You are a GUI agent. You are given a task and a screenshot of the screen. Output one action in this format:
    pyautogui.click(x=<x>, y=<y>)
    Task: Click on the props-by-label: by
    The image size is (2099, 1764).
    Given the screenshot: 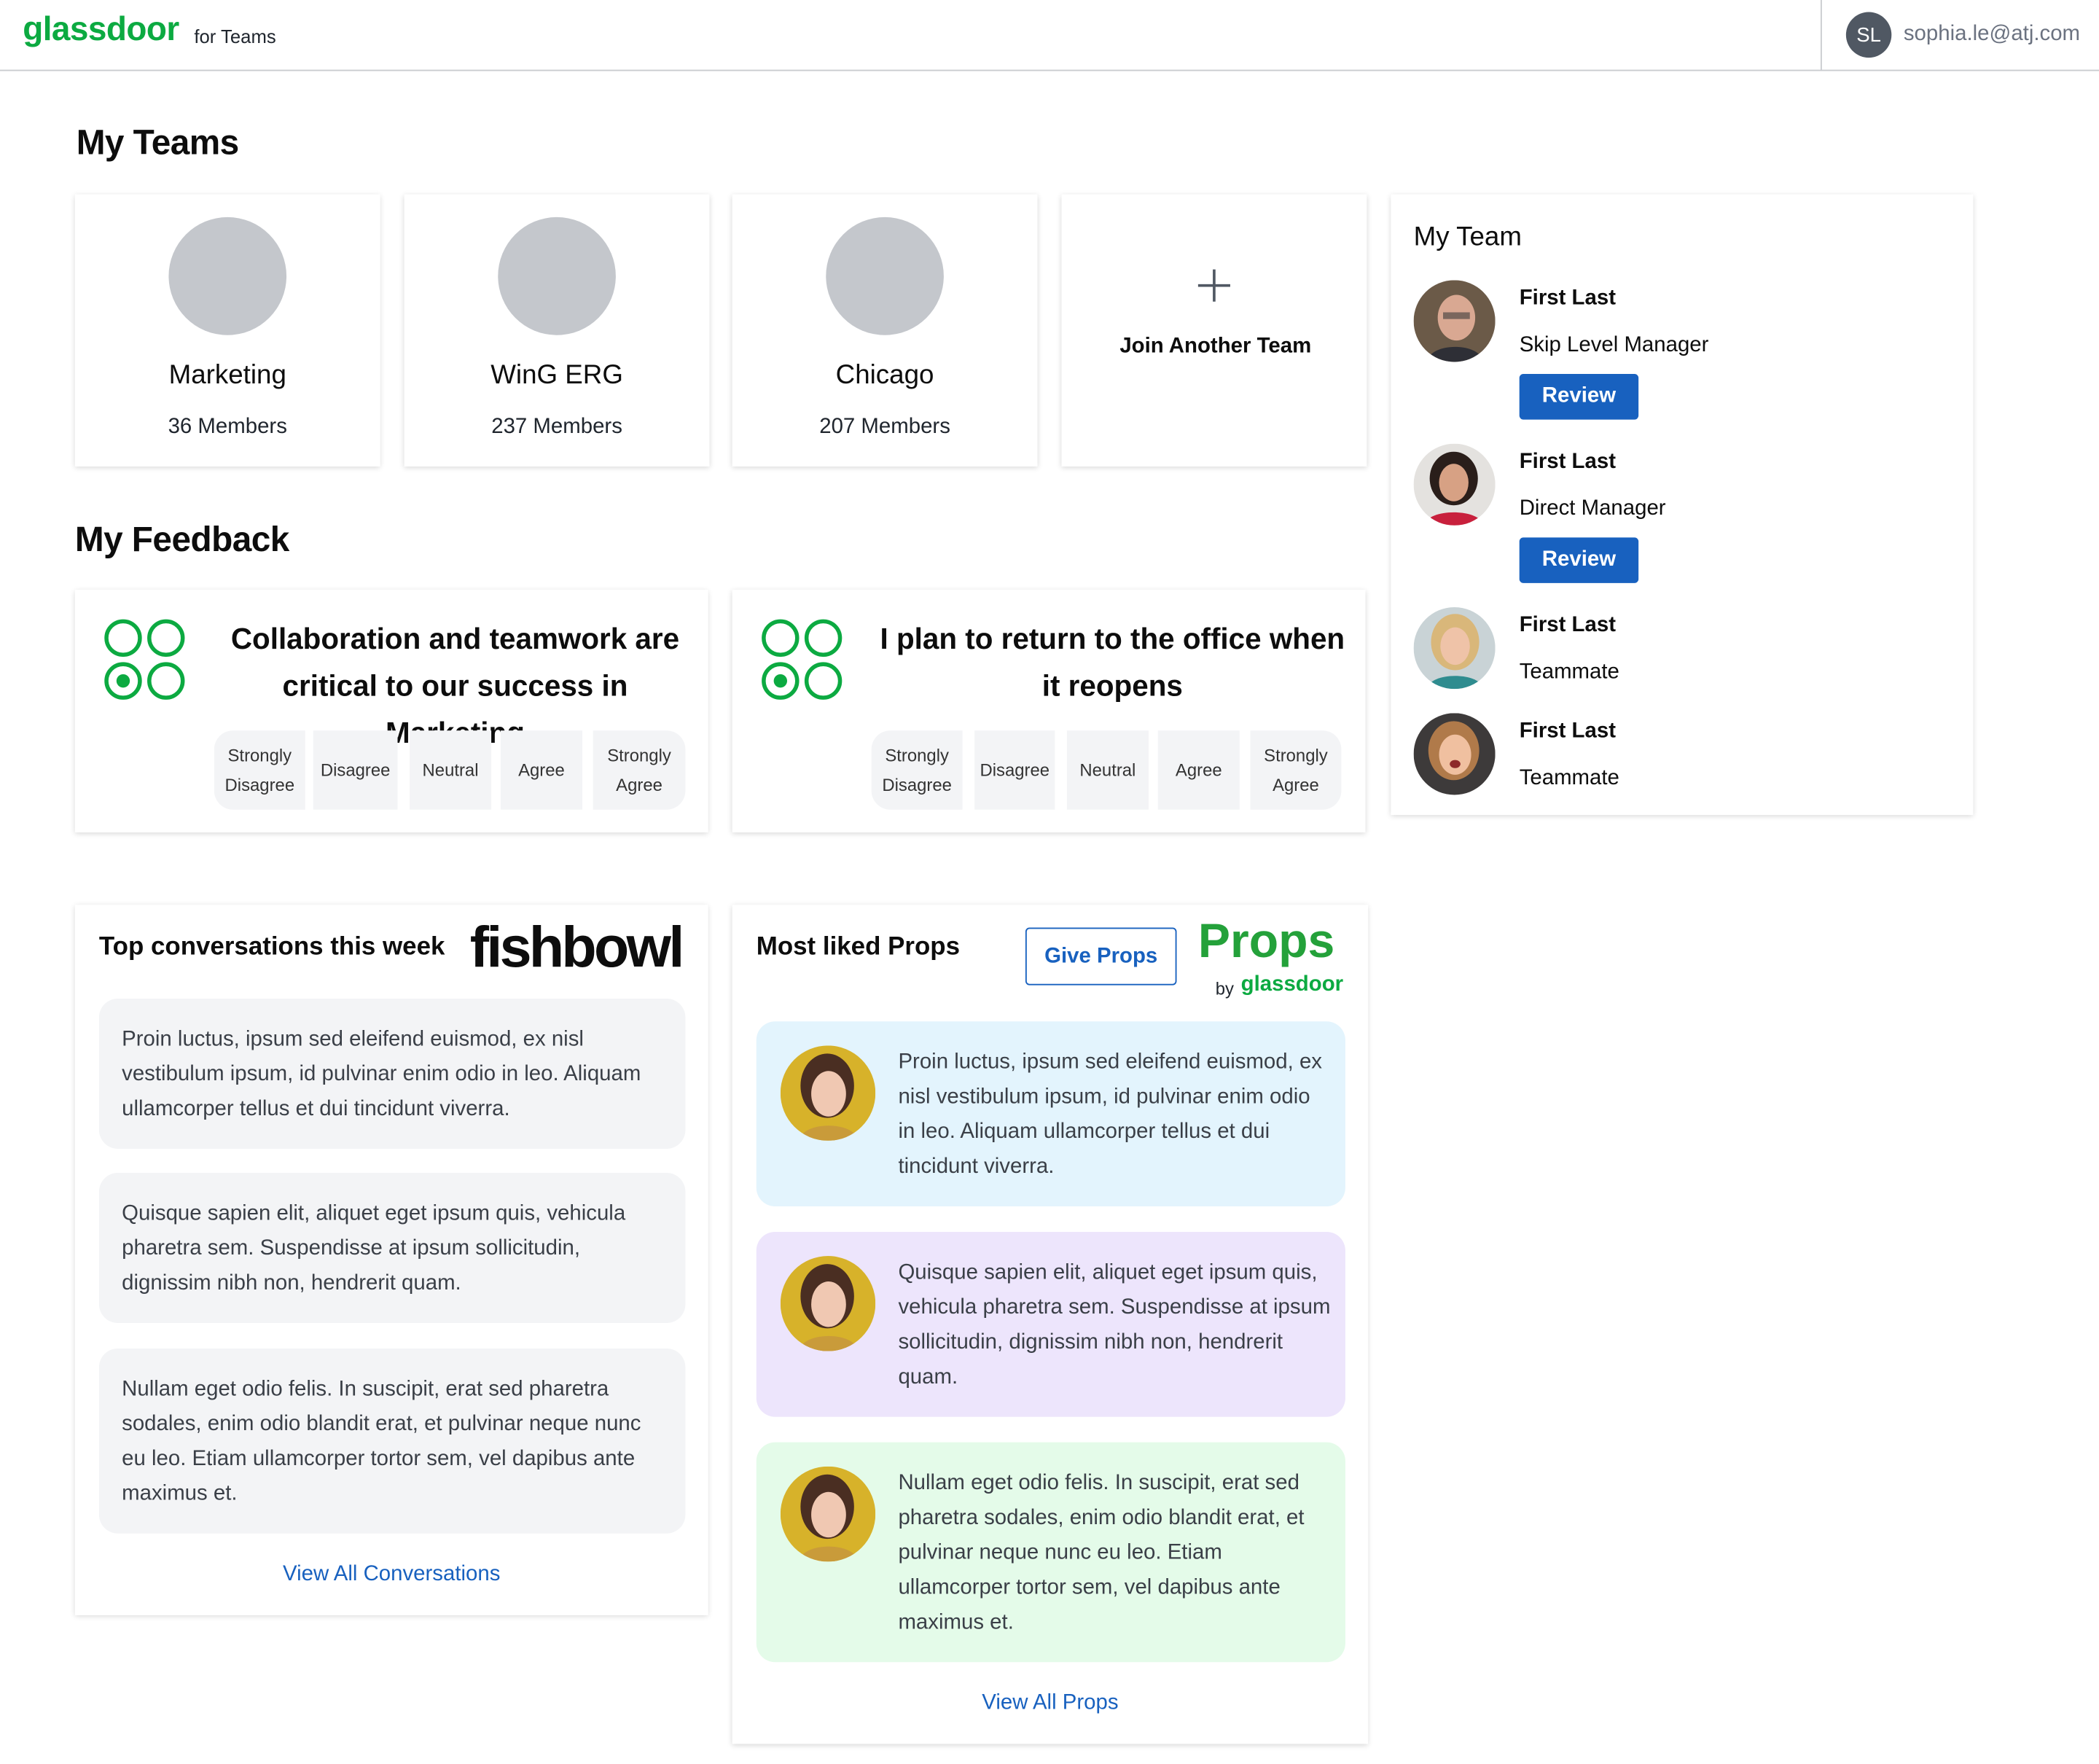 What is the action you would take?
    pyautogui.click(x=1224, y=988)
    